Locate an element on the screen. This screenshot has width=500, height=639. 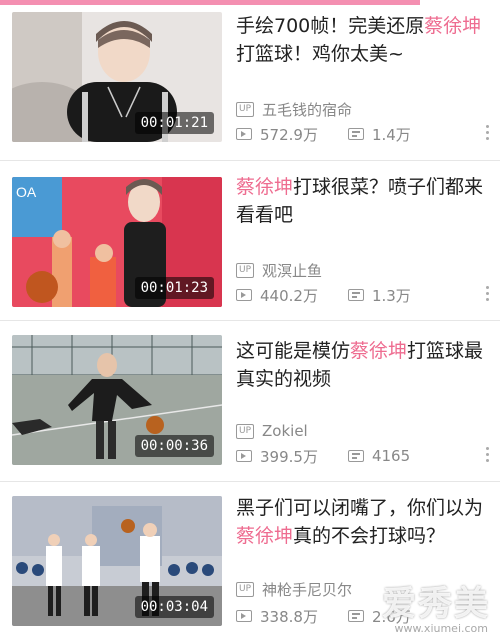
video-thumbnail: 00:00:36 is located at coordinates (117, 400).